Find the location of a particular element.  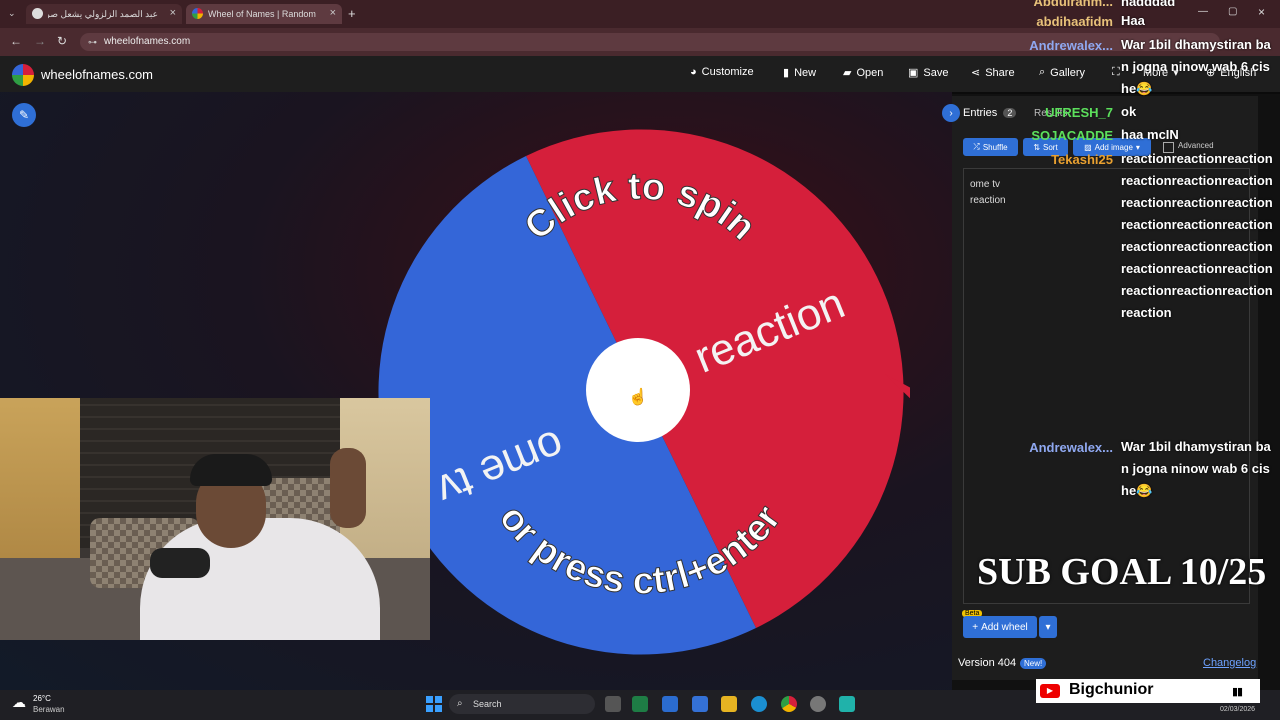

tab-label: عبد الصمد الزلزولي يشعل صراعا is located at coordinates (103, 13).